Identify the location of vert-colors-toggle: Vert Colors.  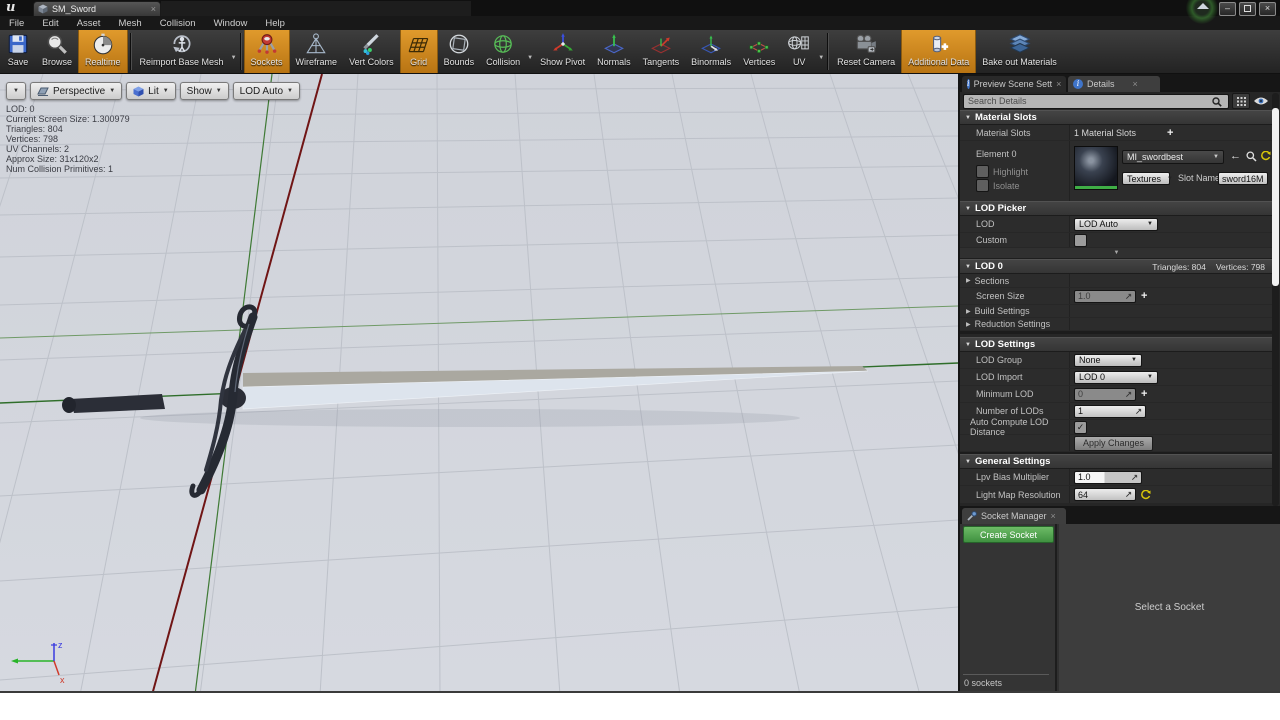
(371, 51).